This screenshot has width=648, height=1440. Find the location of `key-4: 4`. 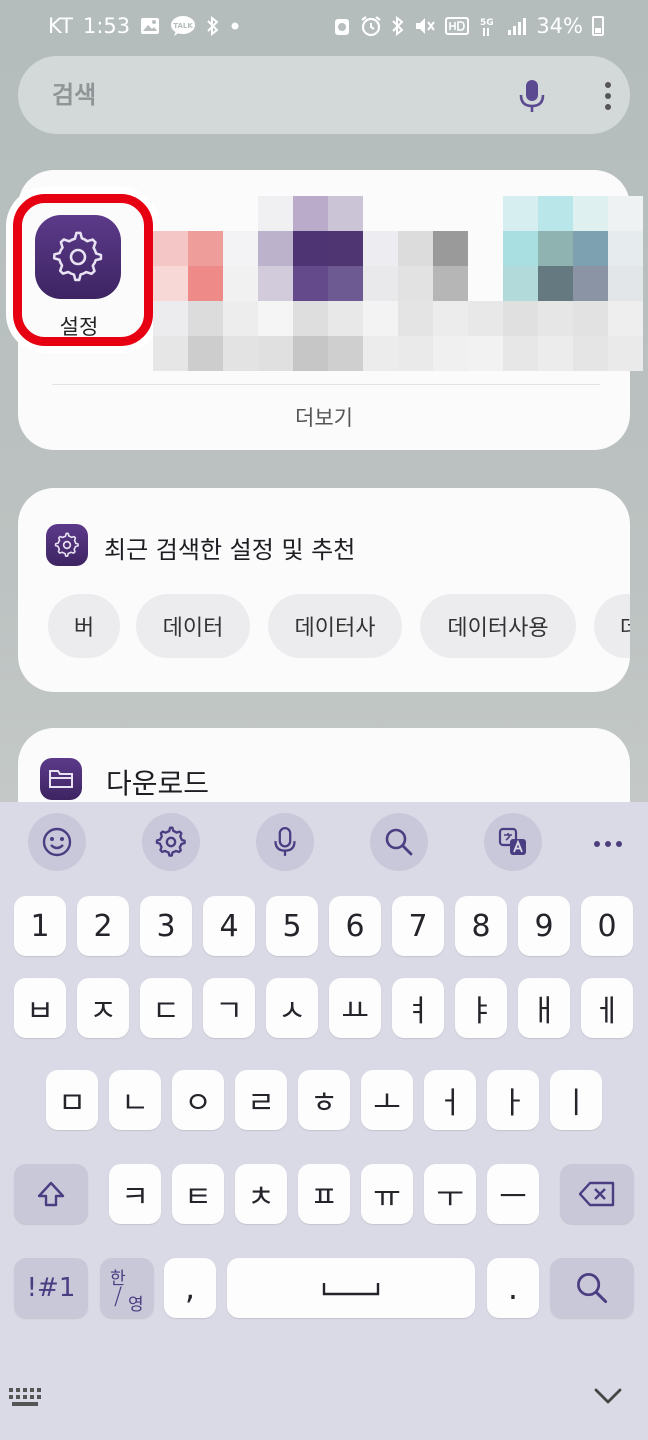

key-4: 4 is located at coordinates (229, 926).